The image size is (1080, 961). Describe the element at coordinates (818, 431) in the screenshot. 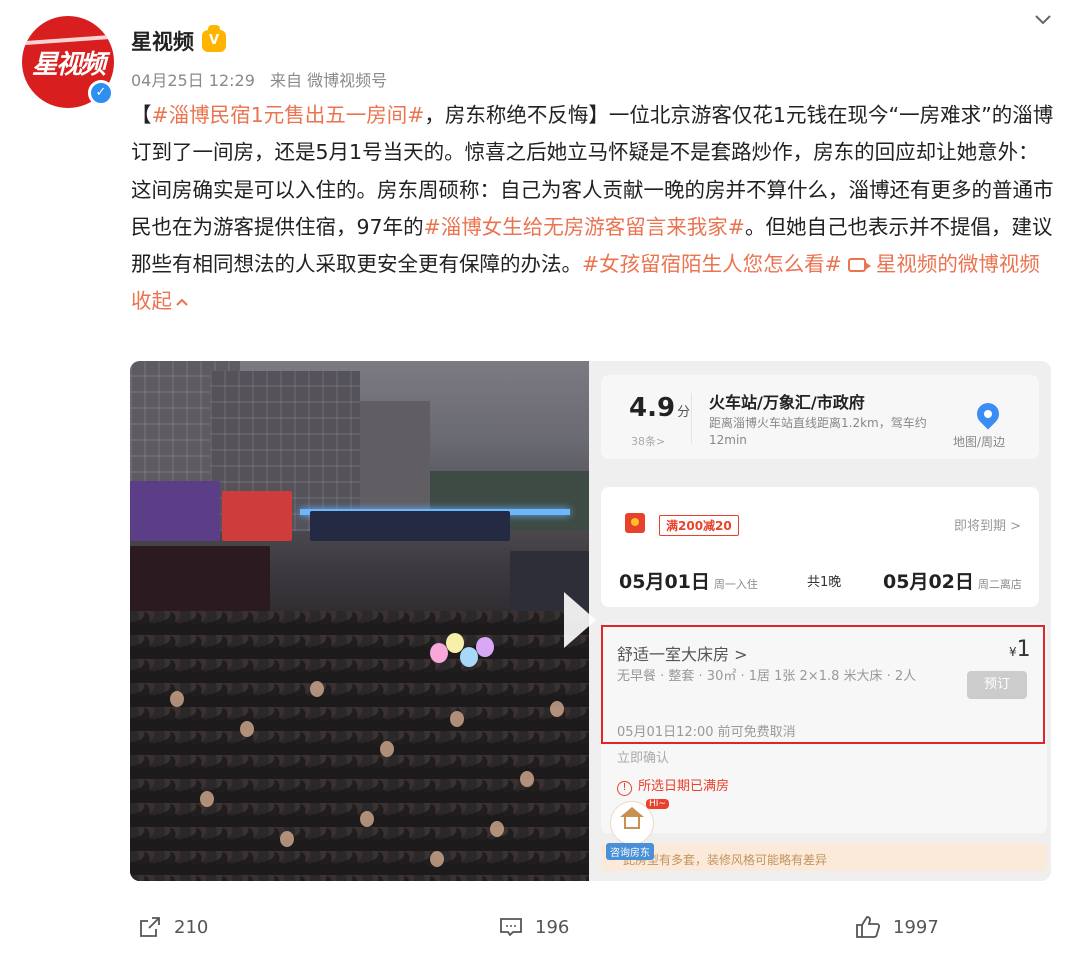

I see `location-description: 距离淄博火车站直线距离1.2km，驾车约12min` at that location.